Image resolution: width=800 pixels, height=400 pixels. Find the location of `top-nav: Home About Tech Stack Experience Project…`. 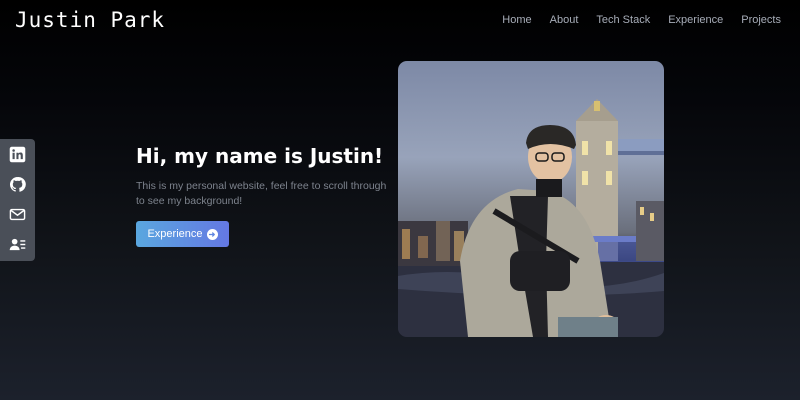

top-nav: Home About Tech Stack Experience Project… is located at coordinates (641, 20).